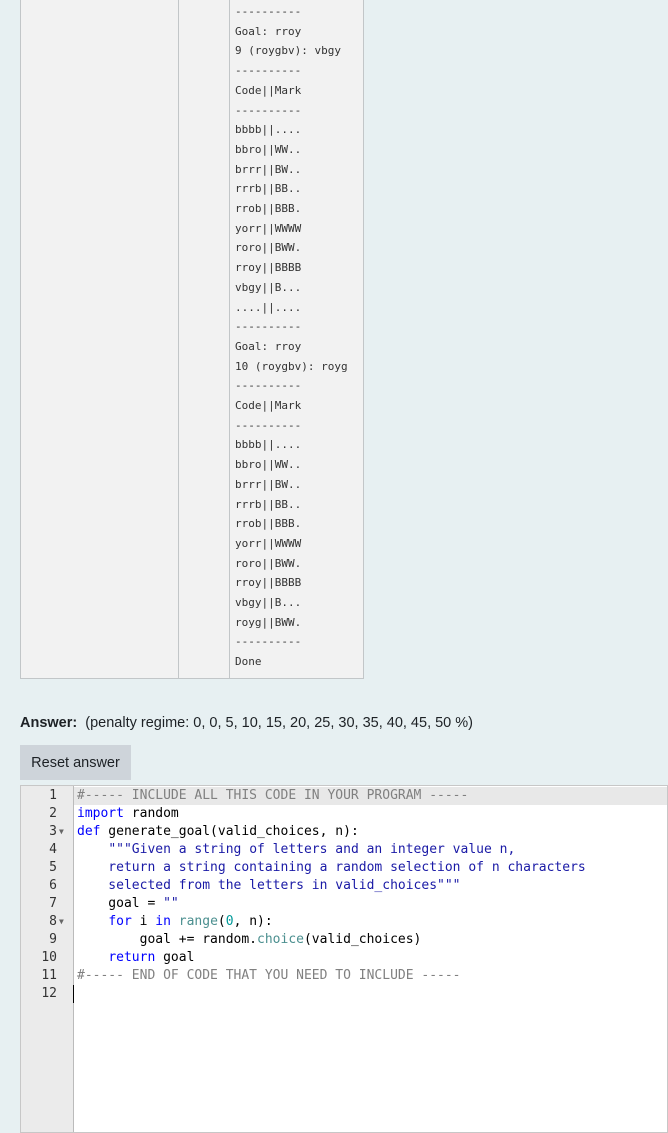 This screenshot has height=1133, width=668. I want to click on code-line: 2 import random, so click(344, 814).